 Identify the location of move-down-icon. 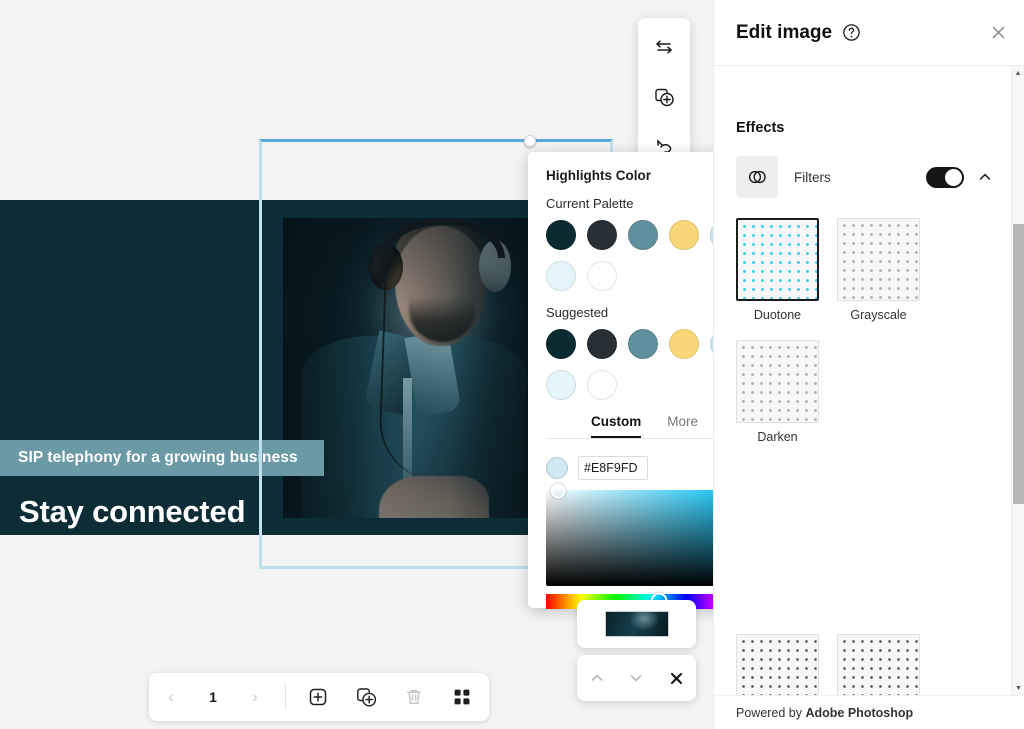
(636, 678).